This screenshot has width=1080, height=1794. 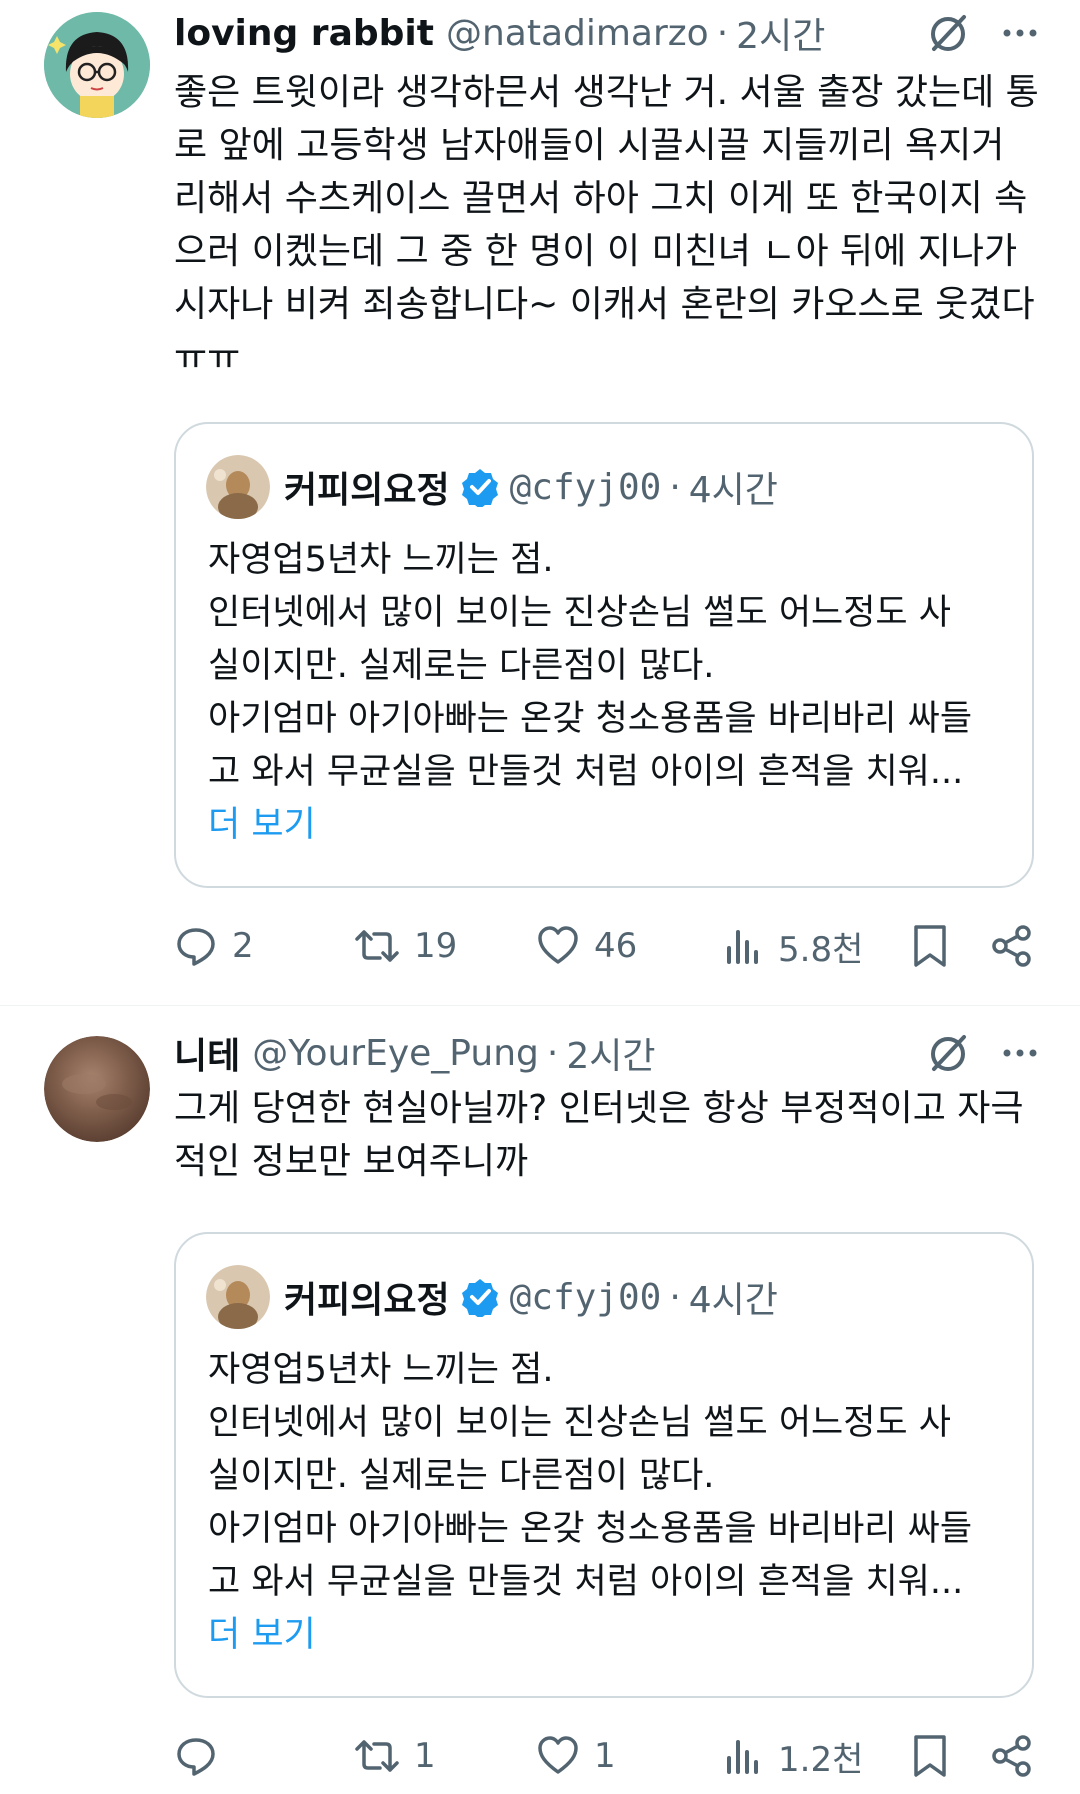 I want to click on tweet-text-line: ㅠㅠ, so click(x=207, y=357).